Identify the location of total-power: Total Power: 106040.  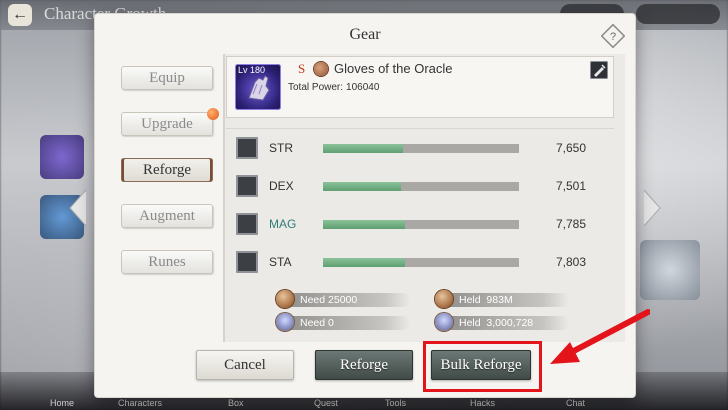
(333, 87).